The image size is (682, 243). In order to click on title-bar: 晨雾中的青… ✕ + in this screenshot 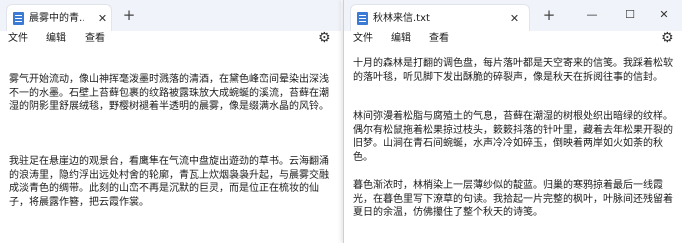, I will do `click(170, 15)`.